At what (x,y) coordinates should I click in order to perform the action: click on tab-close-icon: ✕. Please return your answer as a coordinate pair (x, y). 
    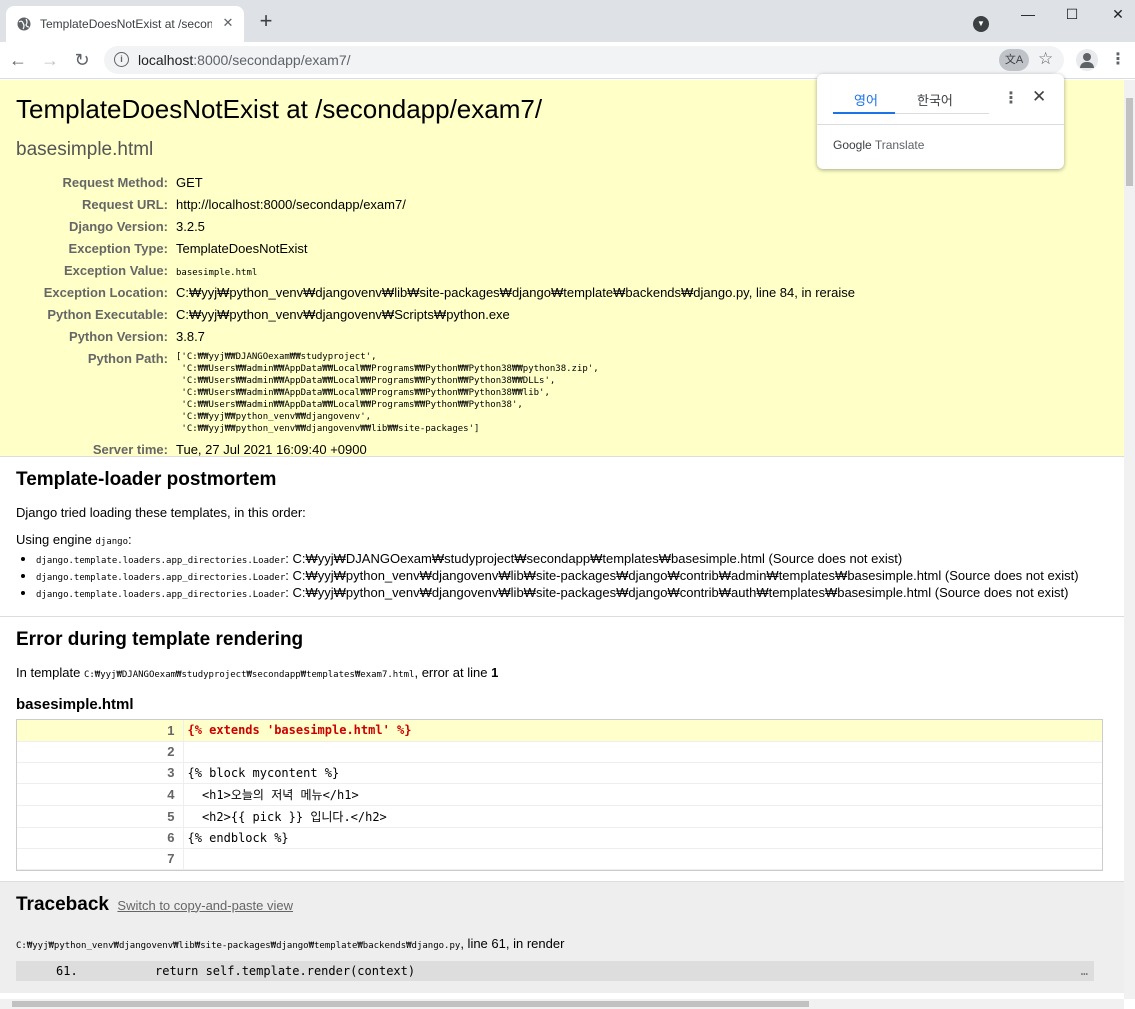
    Looking at the image, I should click on (228, 23).